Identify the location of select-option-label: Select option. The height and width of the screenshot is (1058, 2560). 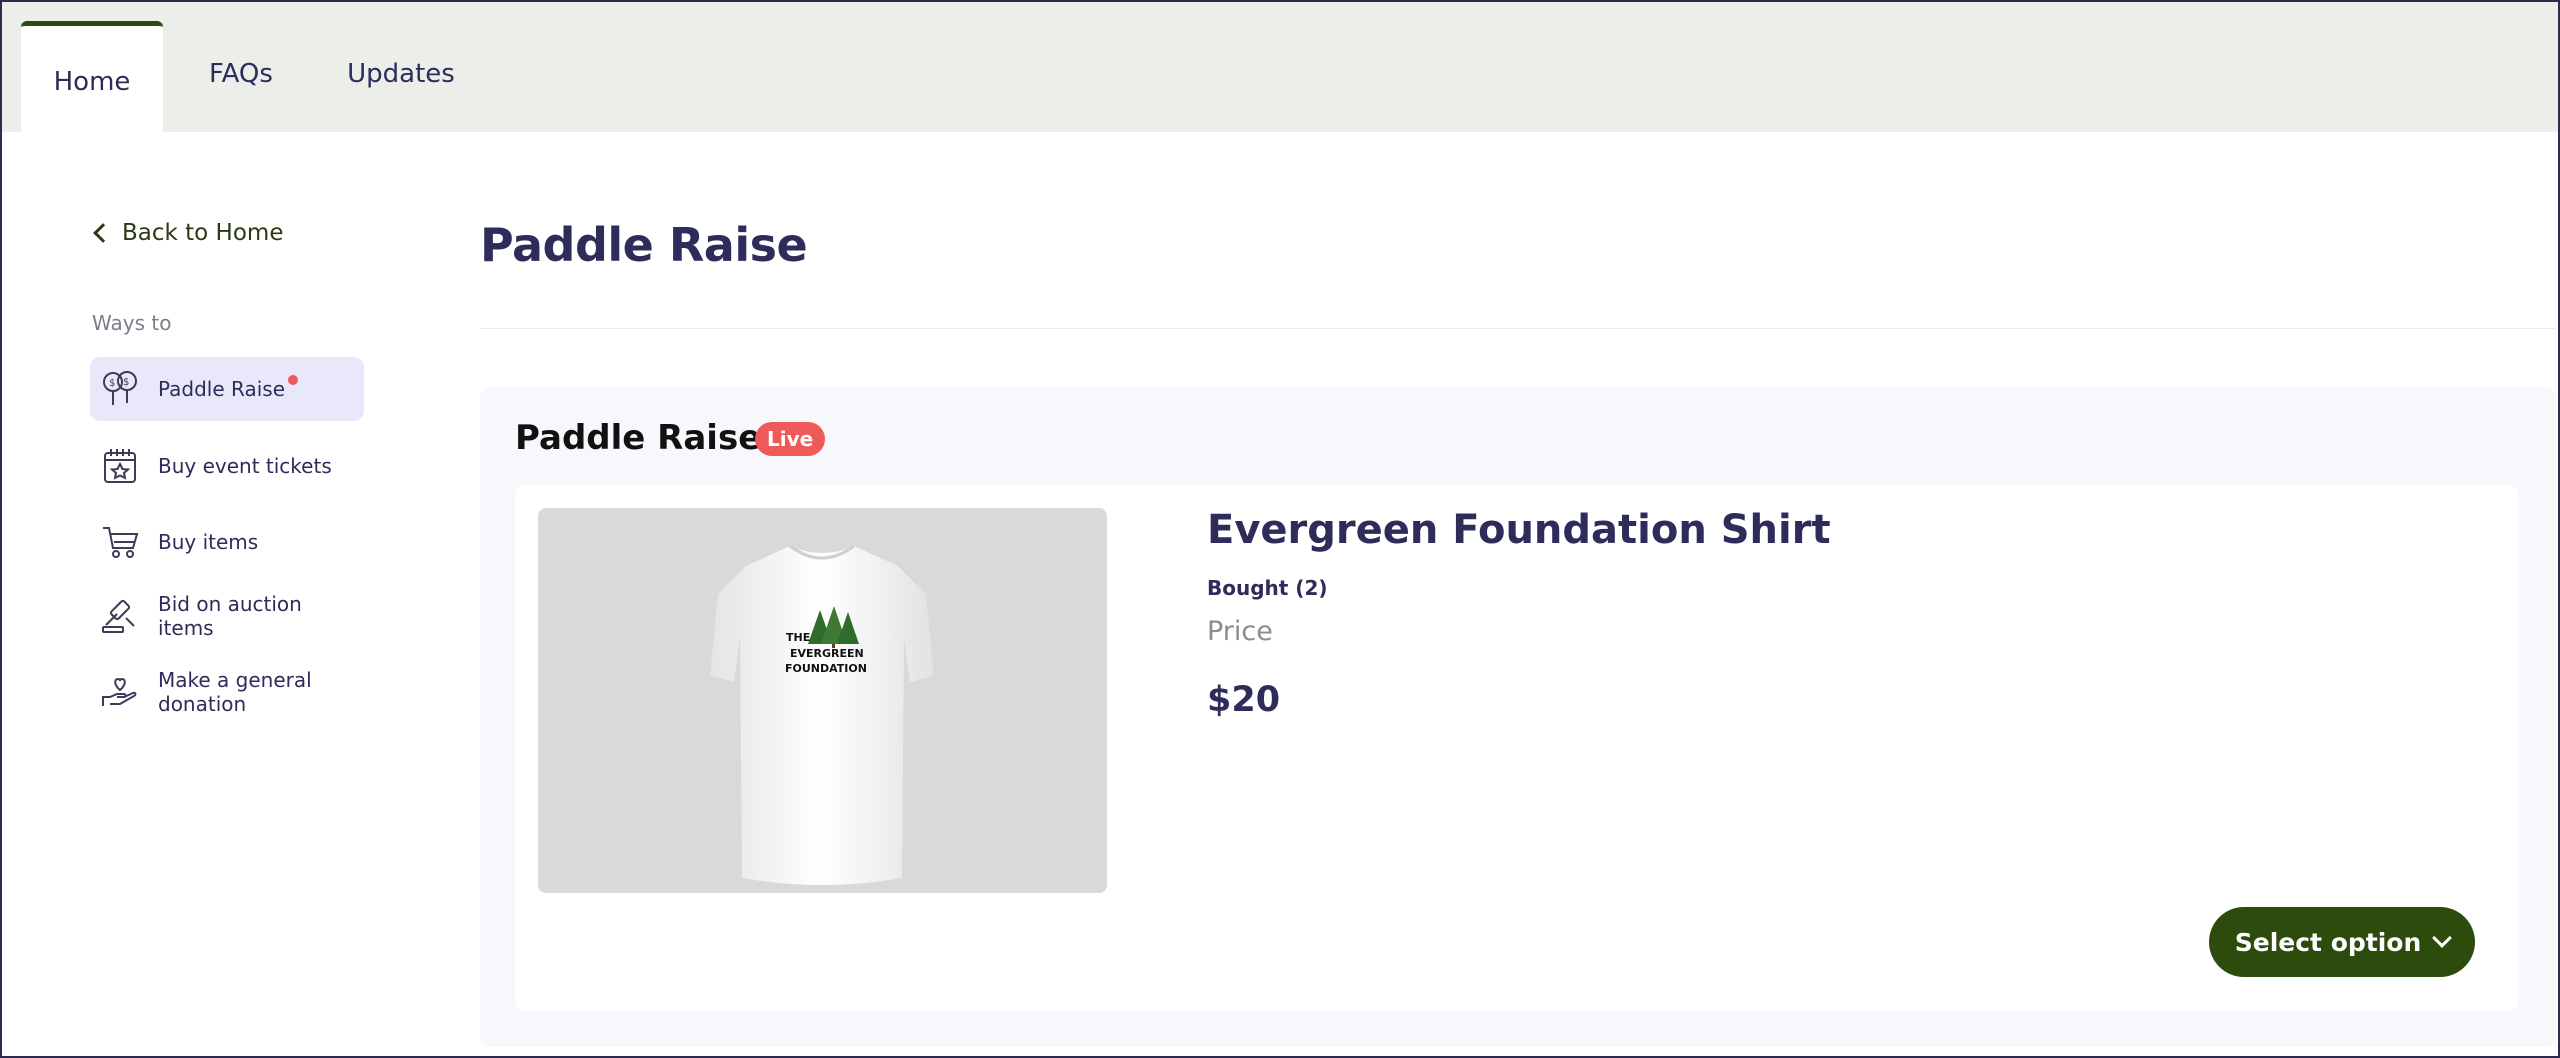
(2328, 942).